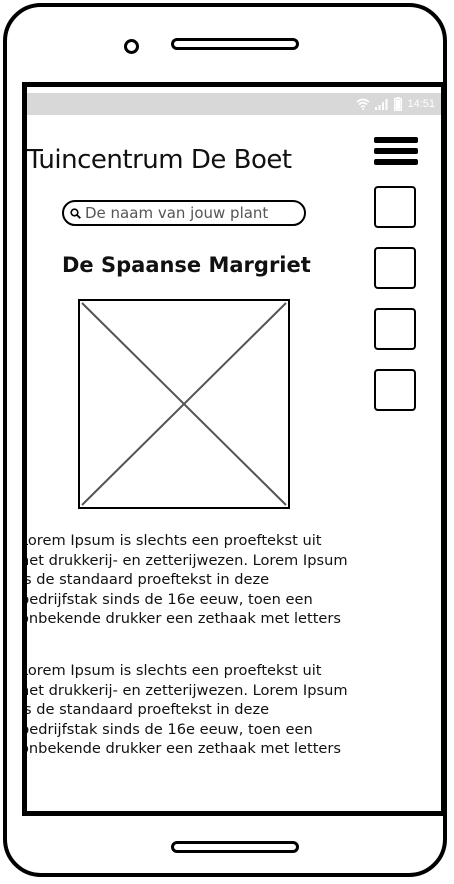  I want to click on wifi-icon, so click(363, 104).